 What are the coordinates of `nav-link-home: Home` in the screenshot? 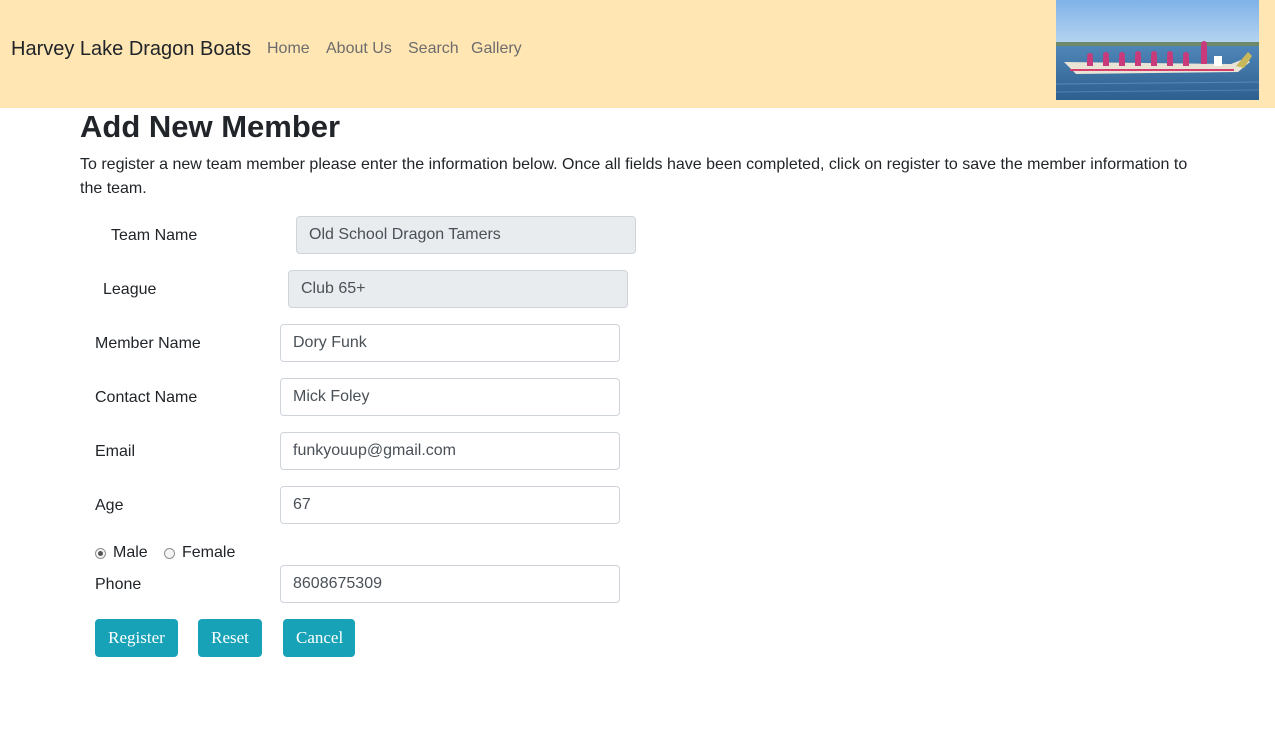 It's located at (288, 49).